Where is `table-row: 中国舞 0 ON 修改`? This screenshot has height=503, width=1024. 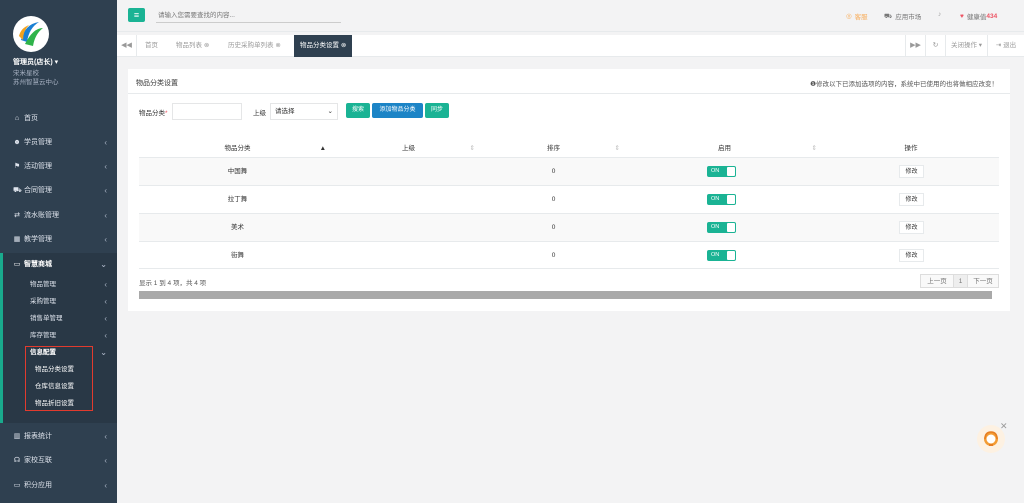 table-row: 中国舞 0 ON 修改 is located at coordinates (569, 171).